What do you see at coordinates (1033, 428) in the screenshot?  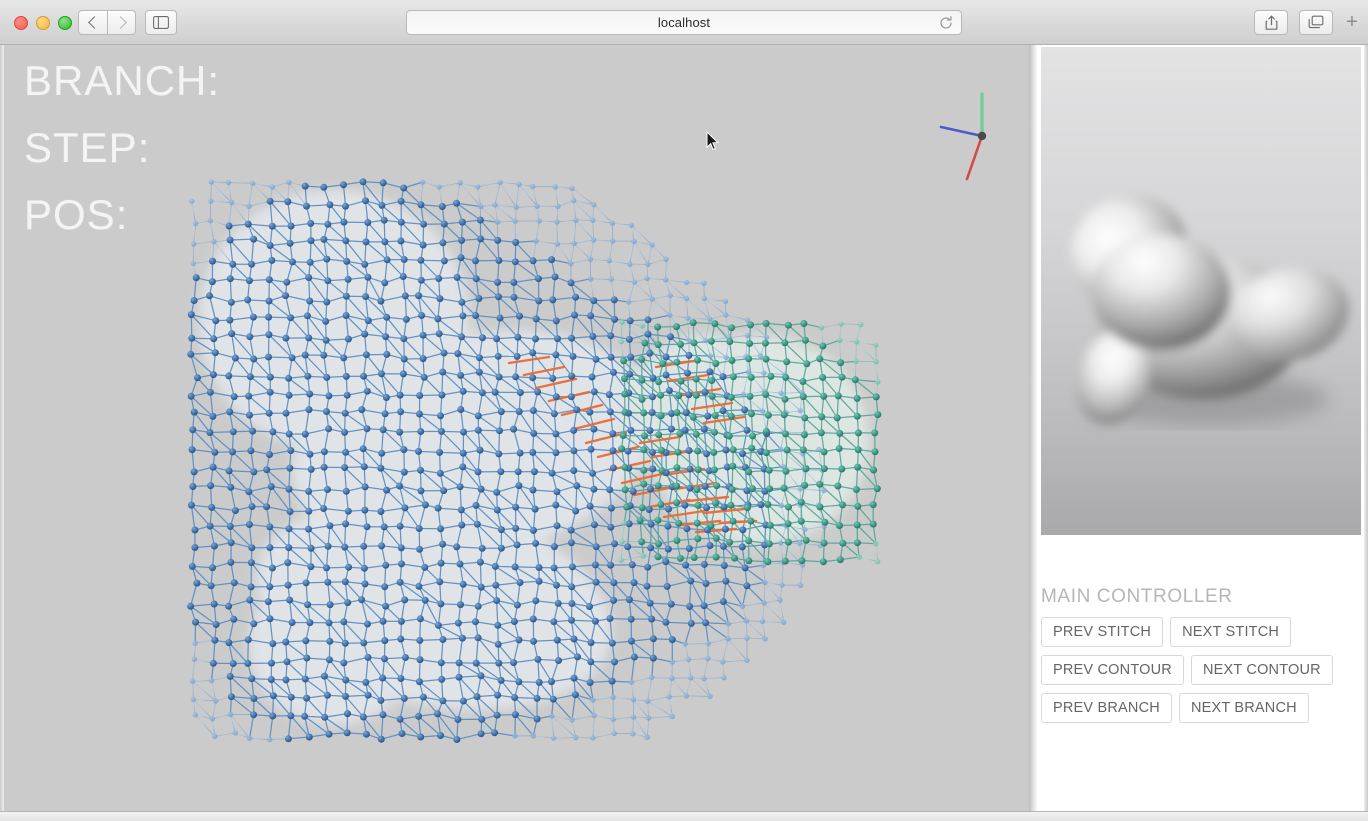 I see `panel-divider` at bounding box center [1033, 428].